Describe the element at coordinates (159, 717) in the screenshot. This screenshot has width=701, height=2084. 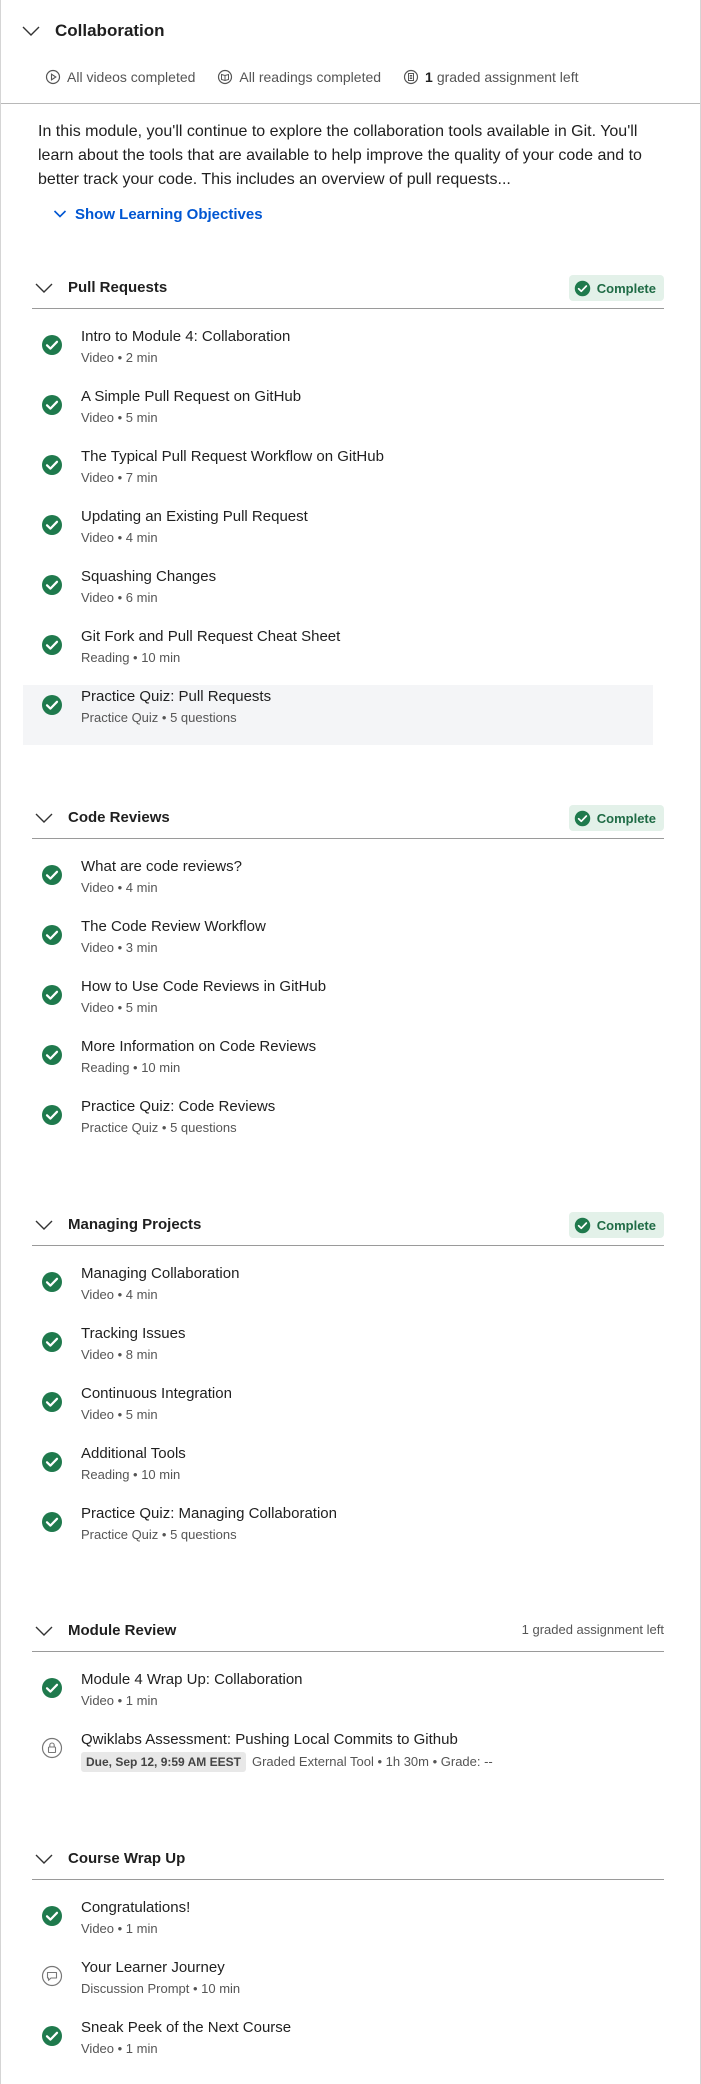
I see `item-meta-text: Practice Quiz • 5 questions` at that location.